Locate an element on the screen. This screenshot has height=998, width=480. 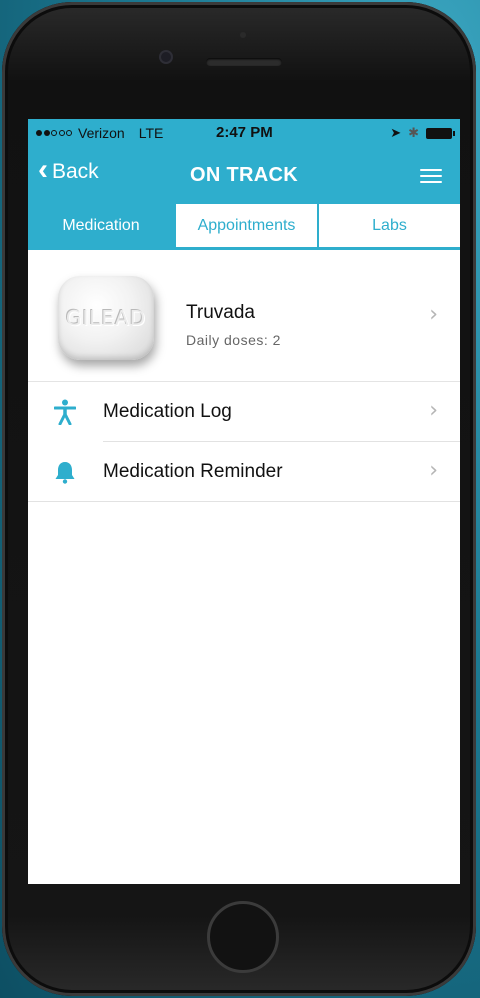
tab-bar: Medication Appointments Labs is located at coordinates (244, 227).